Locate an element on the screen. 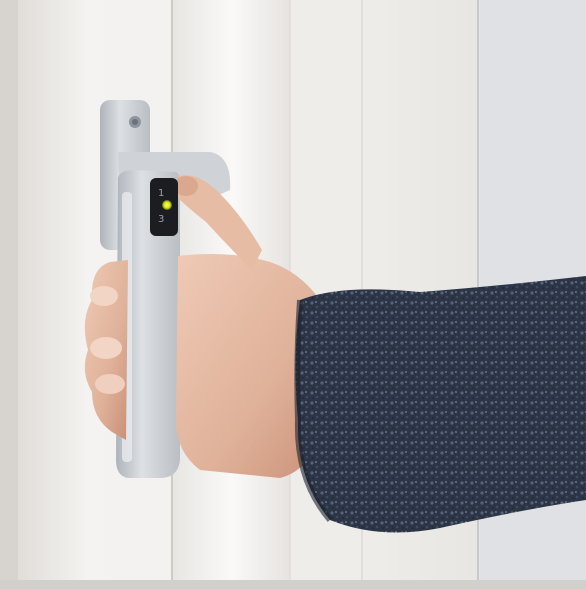  fingerprint-sensor: 1 3 is located at coordinates (164, 207).